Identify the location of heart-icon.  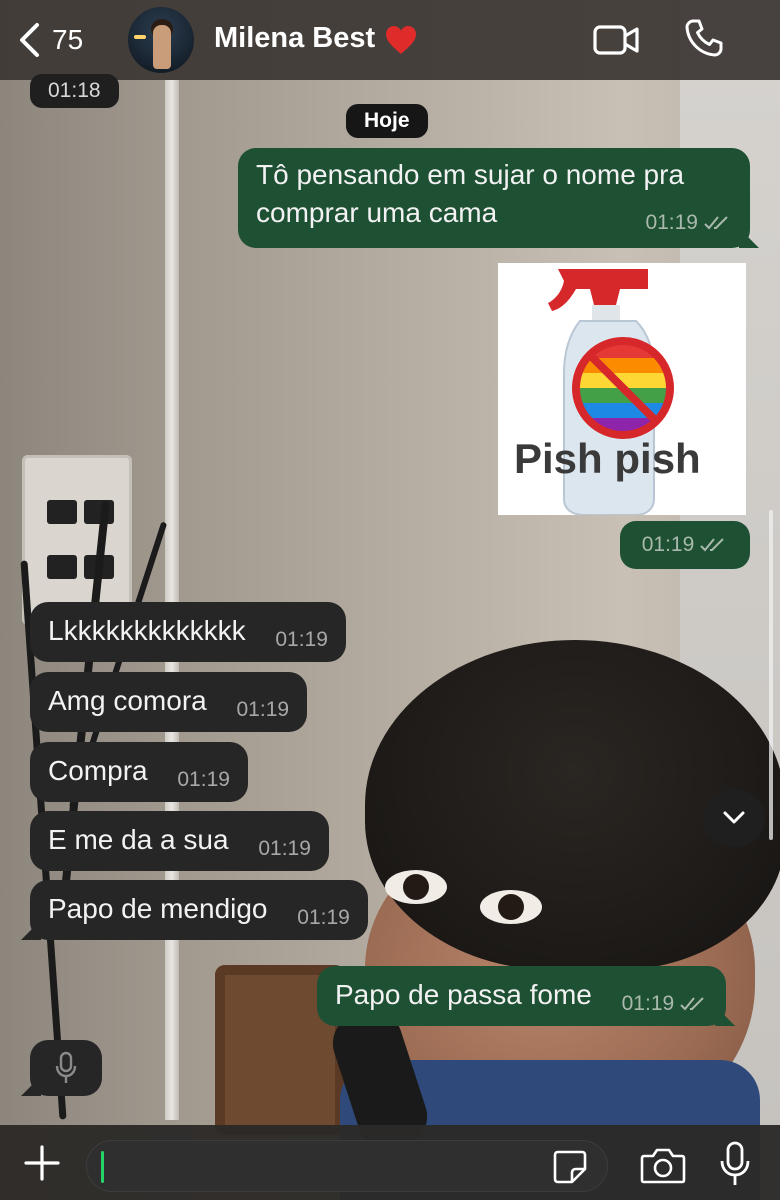
(401, 40).